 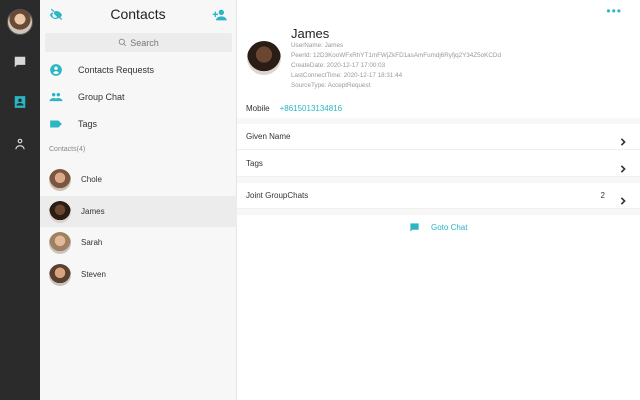 What do you see at coordinates (138, 211) in the screenshot?
I see `contact-item-james: James` at bounding box center [138, 211].